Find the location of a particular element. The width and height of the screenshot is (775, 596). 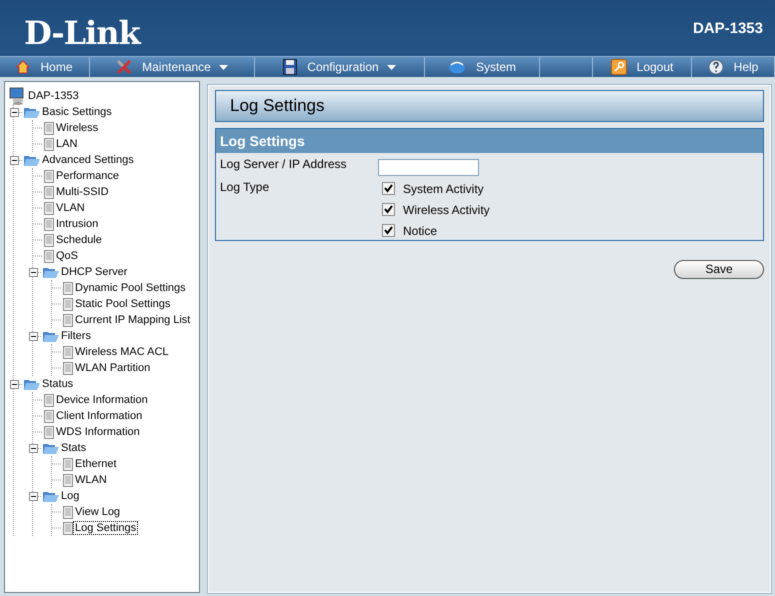

tree-item: Multi-SSID is located at coordinates (82, 192).